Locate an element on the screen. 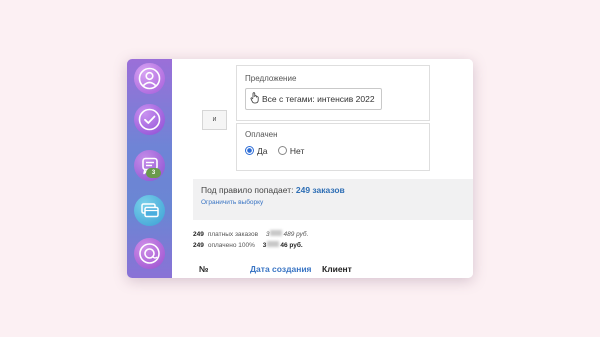  cards-icon is located at coordinates (149, 210).